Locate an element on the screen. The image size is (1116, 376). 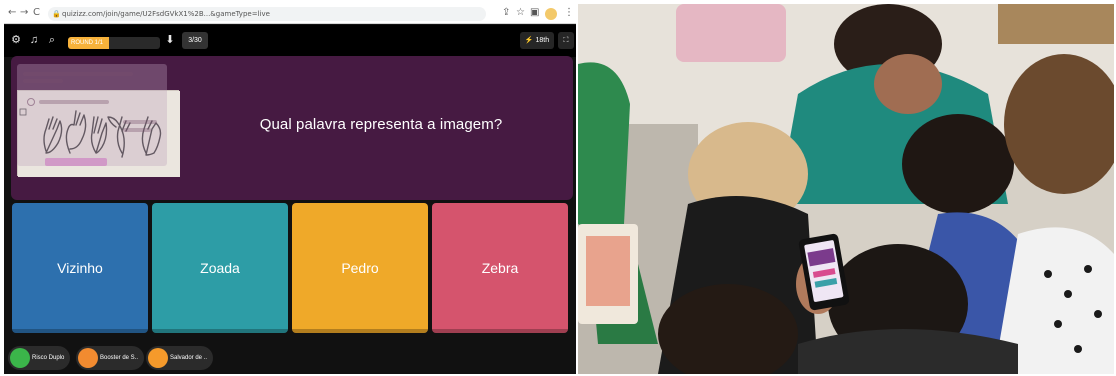
booster-icon is located at coordinates (88, 358).